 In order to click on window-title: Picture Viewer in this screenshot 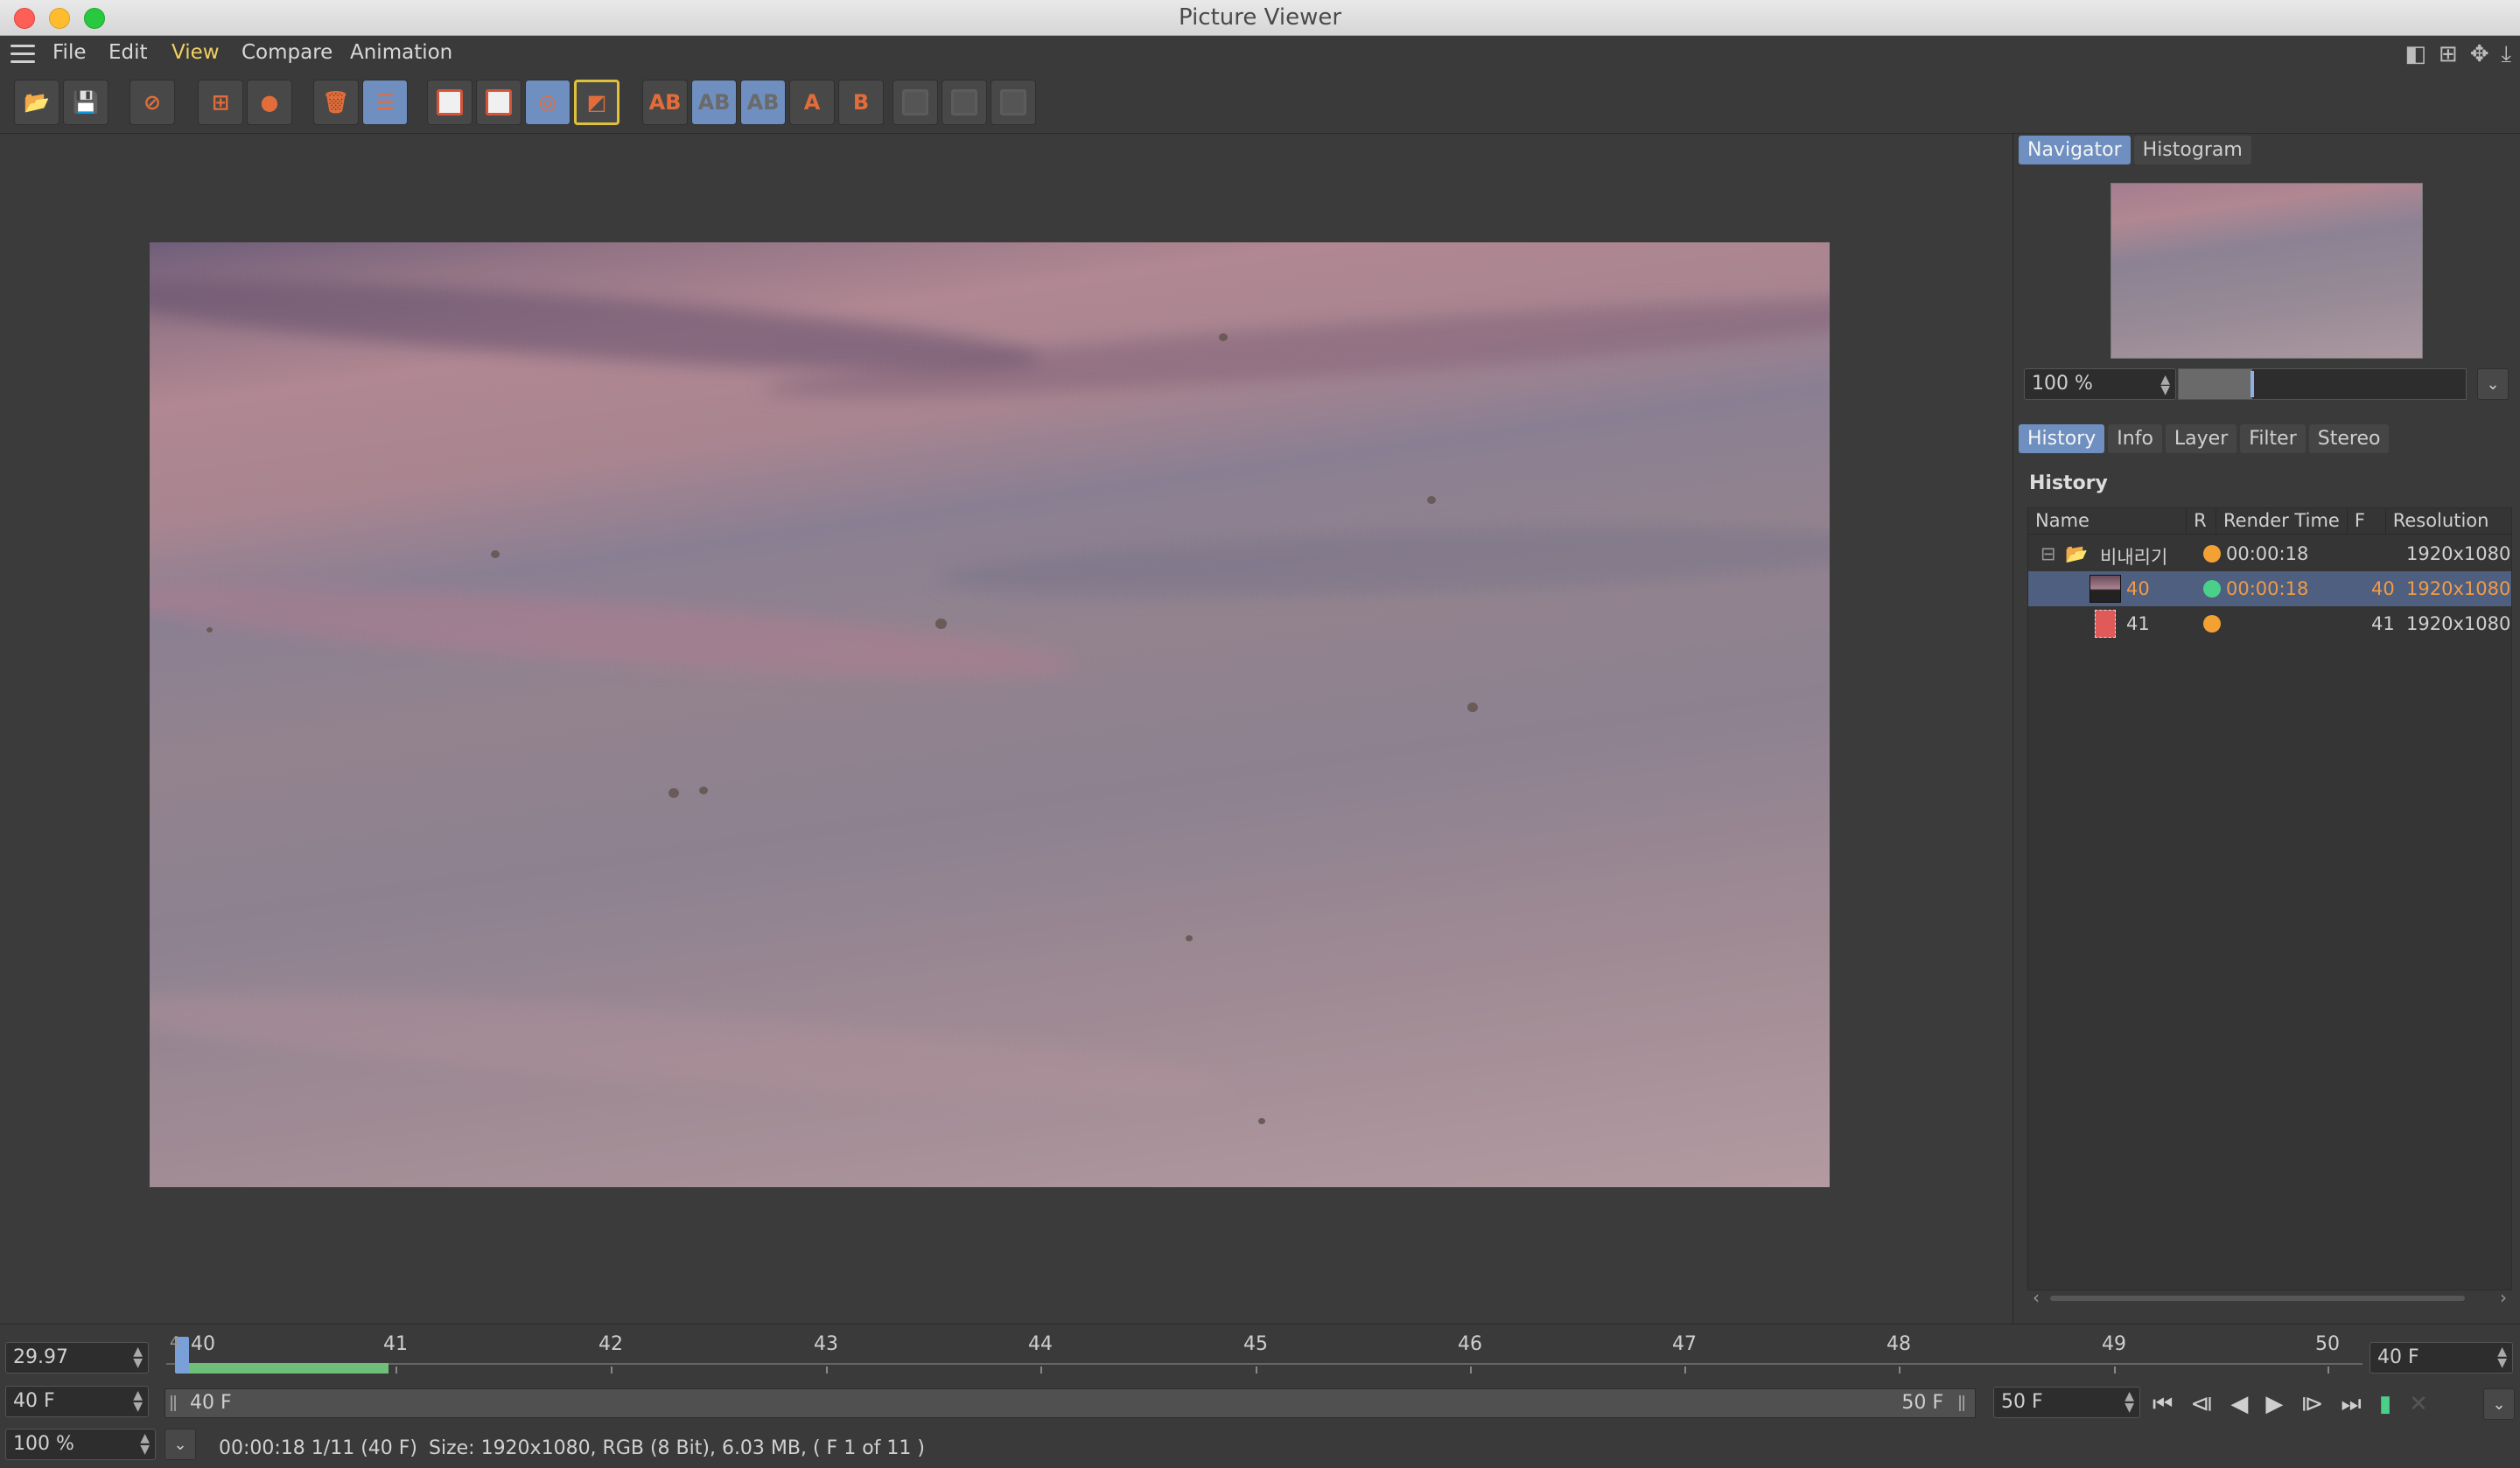, I will do `click(1260, 17)`.